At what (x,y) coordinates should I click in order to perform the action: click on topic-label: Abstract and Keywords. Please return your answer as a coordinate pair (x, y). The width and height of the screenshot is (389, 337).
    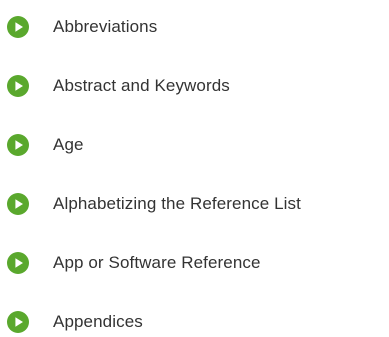
    Looking at the image, I should click on (141, 85).